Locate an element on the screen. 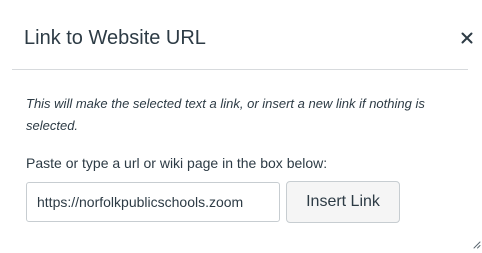 The image size is (482, 253). url-input is located at coordinates (153, 202).